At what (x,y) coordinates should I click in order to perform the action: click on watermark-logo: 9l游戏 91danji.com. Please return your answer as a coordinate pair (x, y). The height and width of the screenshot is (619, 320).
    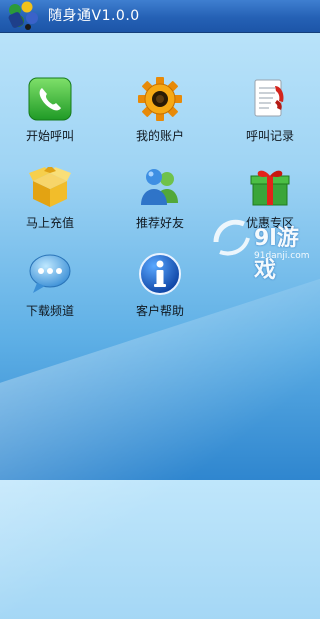
    Looking at the image, I should click on (264, 245).